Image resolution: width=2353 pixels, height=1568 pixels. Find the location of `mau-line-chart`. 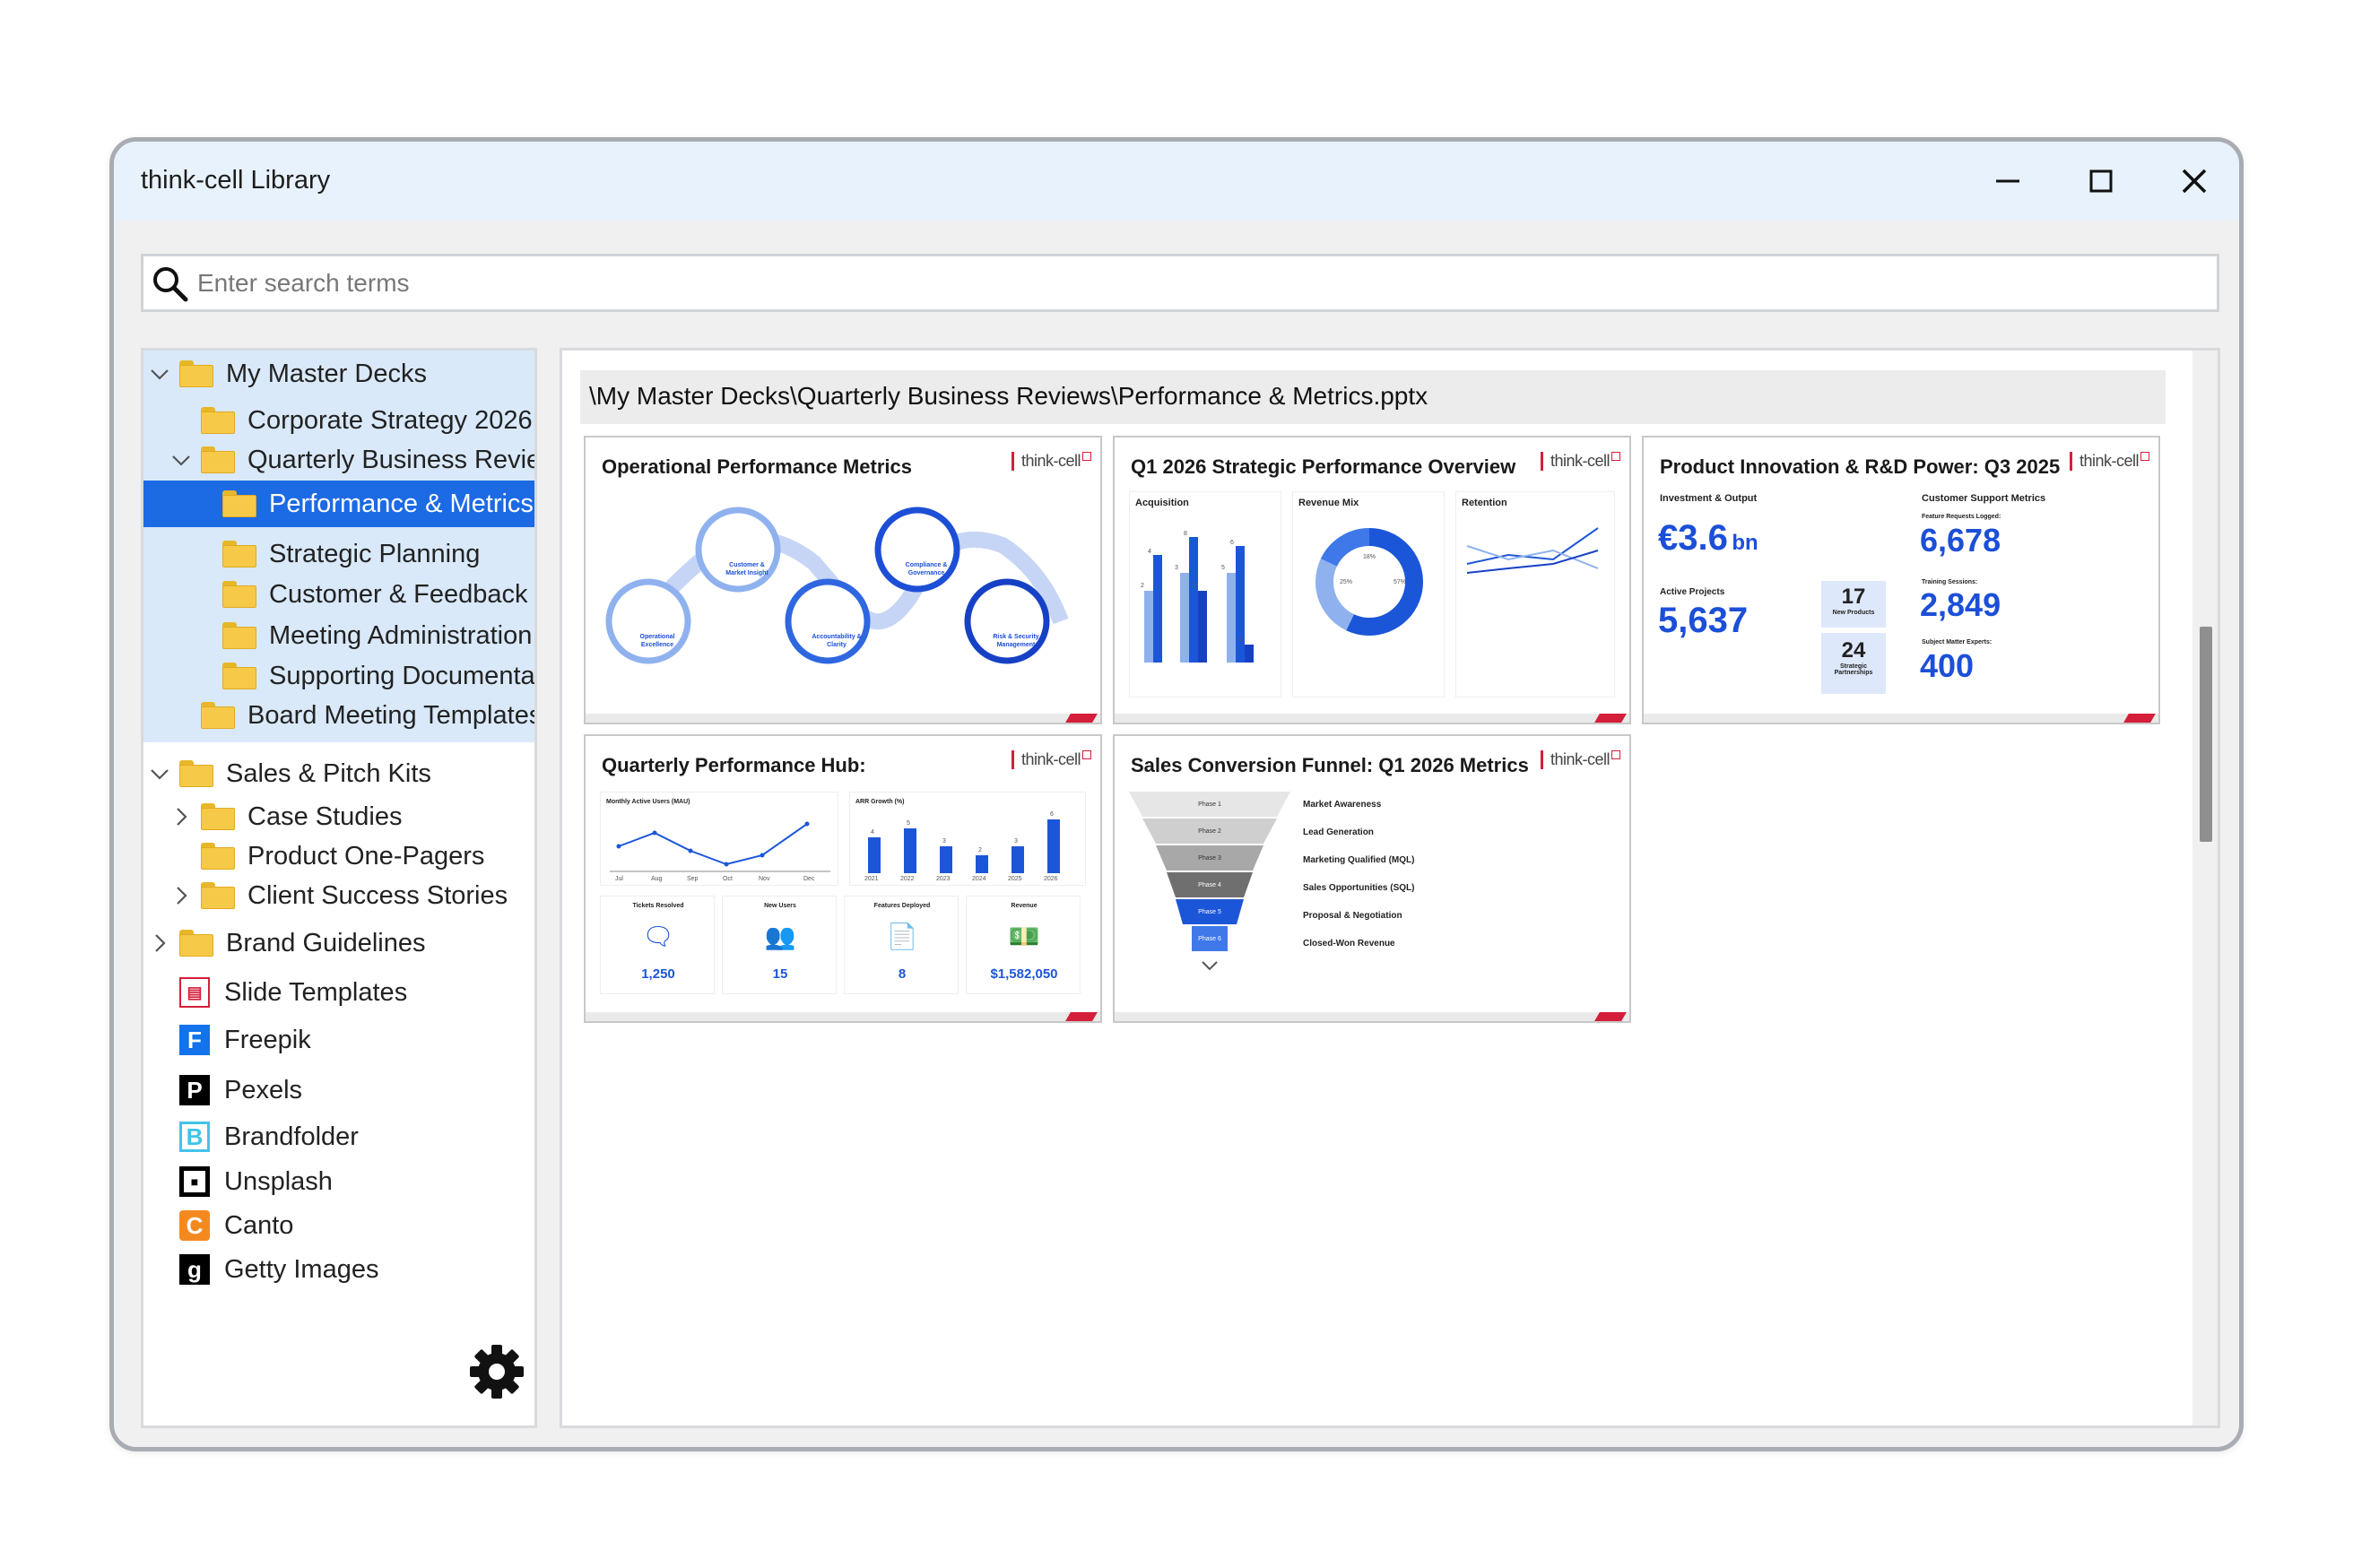

mau-line-chart is located at coordinates (720, 846).